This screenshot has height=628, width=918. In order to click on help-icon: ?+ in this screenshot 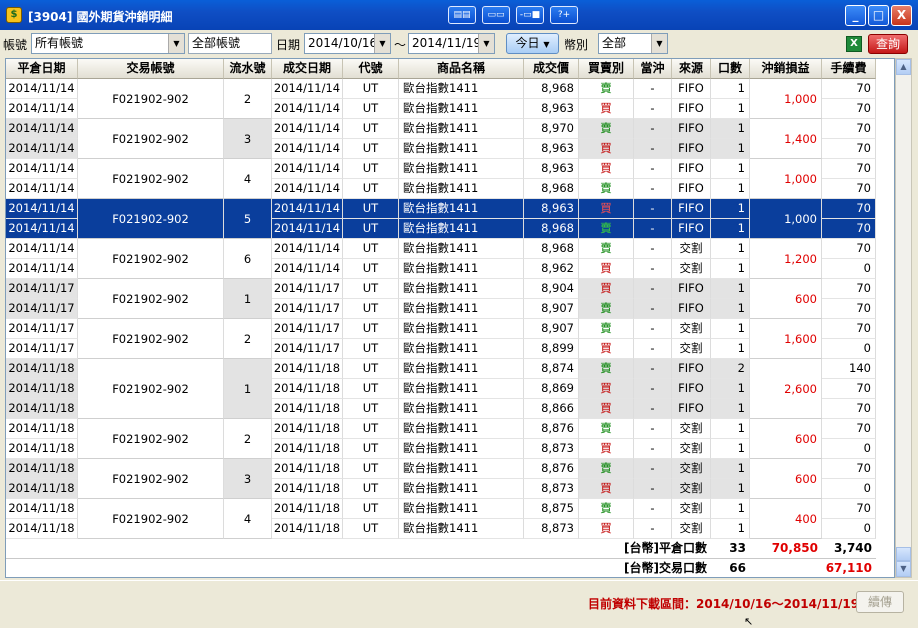, I will do `click(564, 15)`.